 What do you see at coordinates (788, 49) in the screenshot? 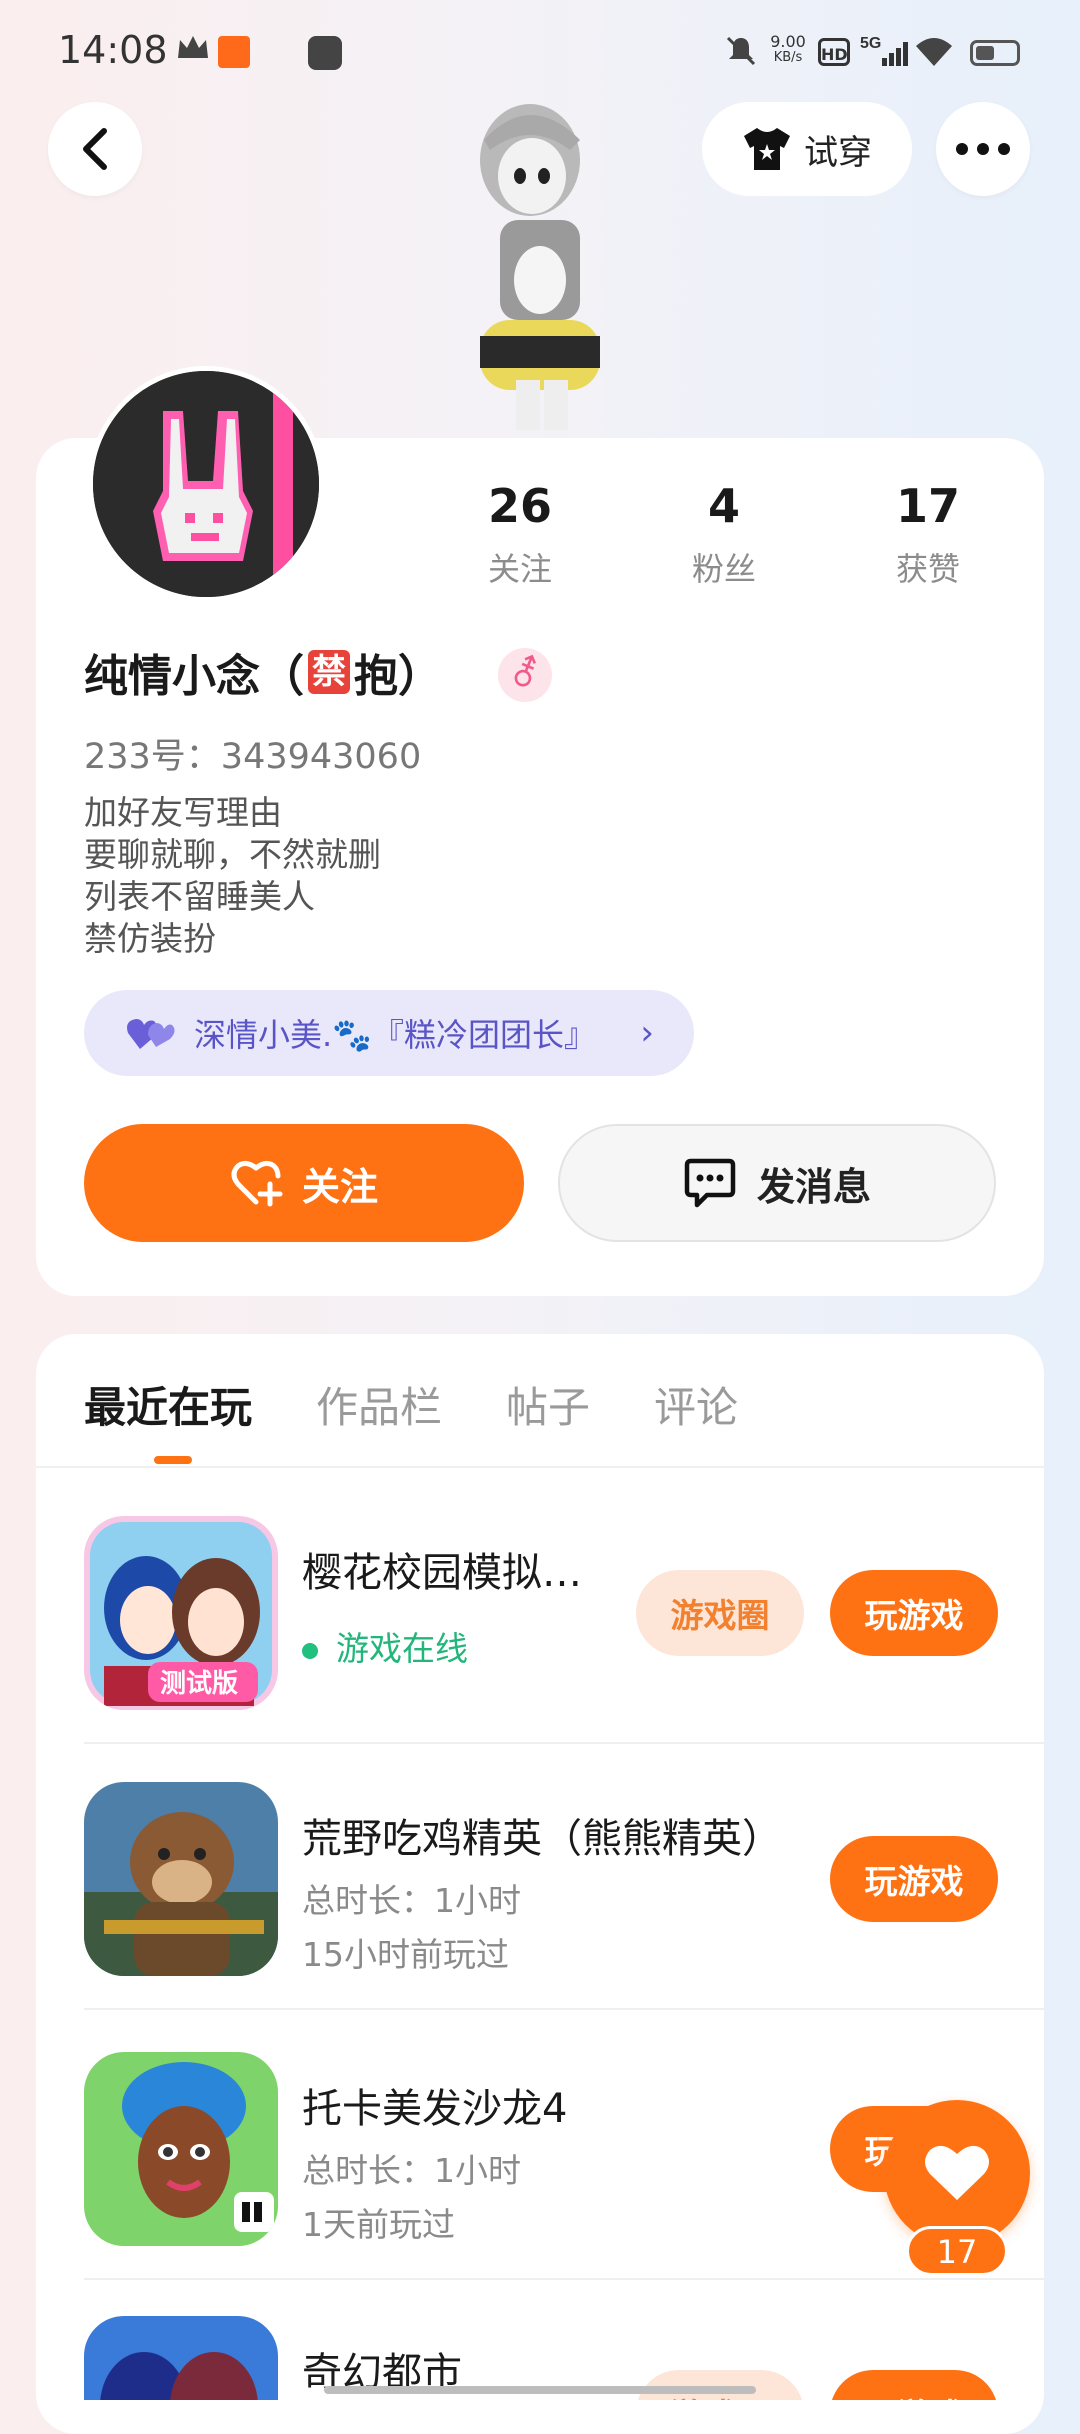
I see `net-speed: 9.00 KB/s` at bounding box center [788, 49].